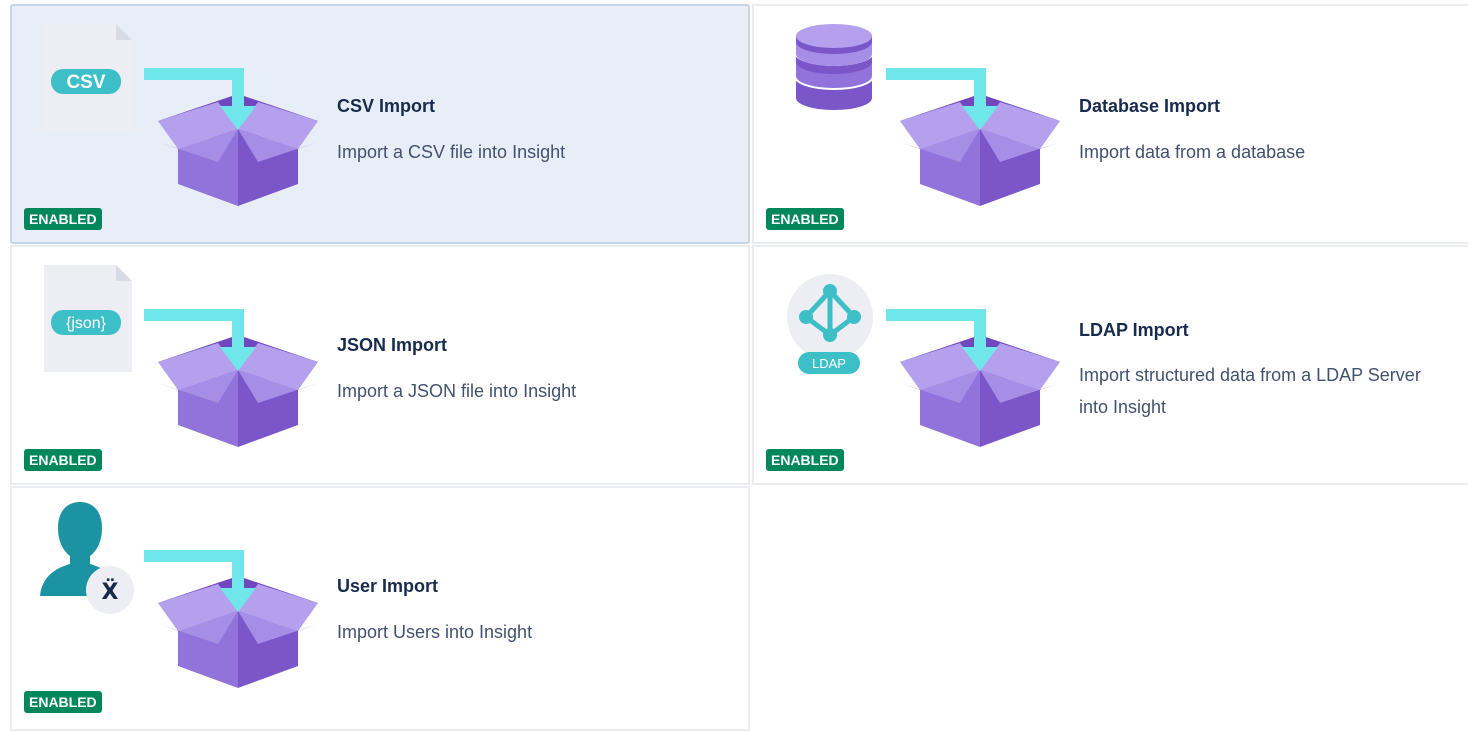 The image size is (1468, 731). Describe the element at coordinates (914, 362) in the screenshot. I see `ldap-import-illustration: LDAP` at that location.